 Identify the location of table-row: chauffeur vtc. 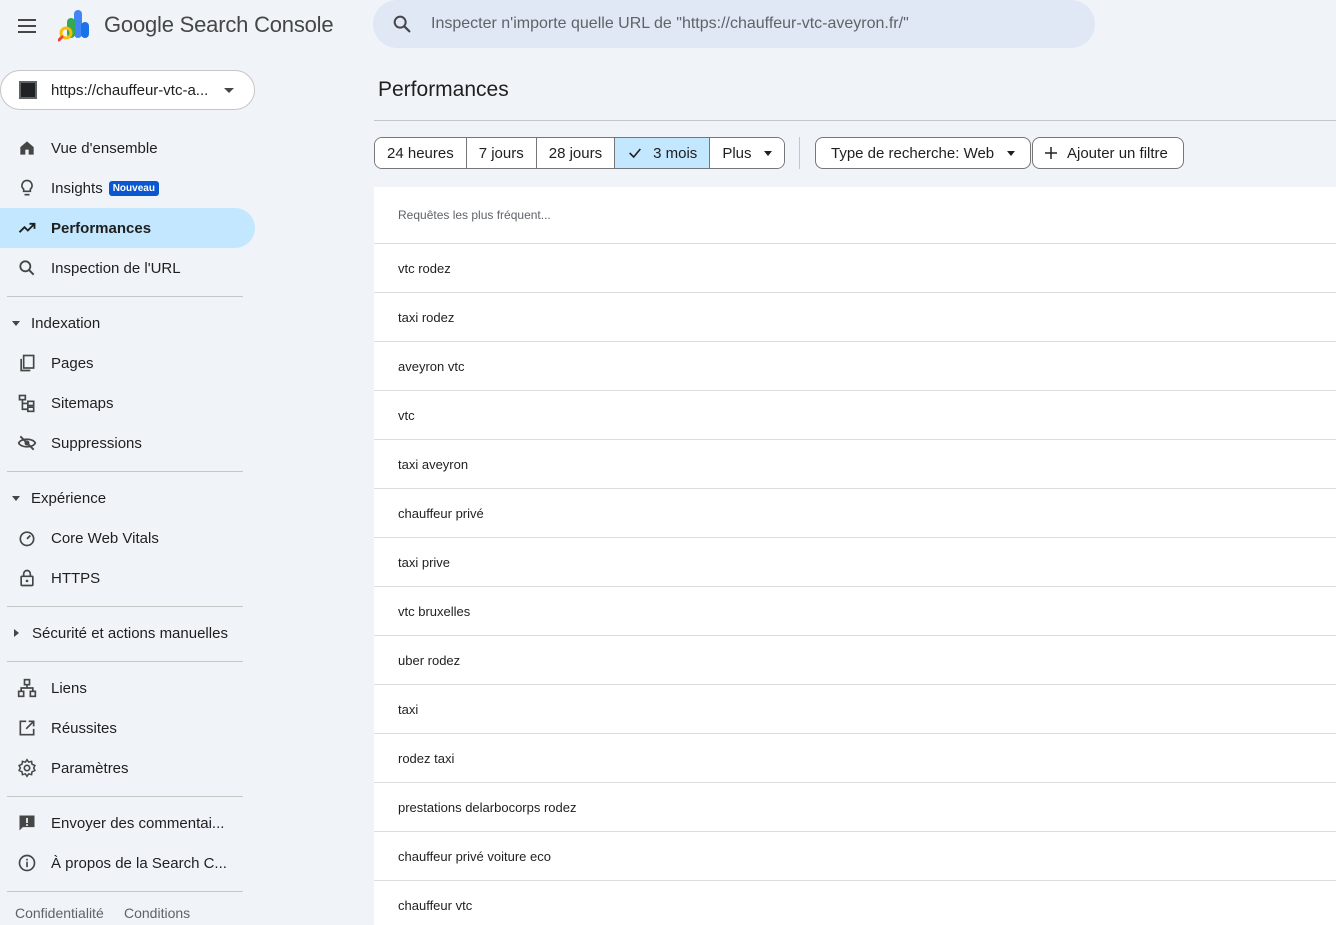
(855, 903).